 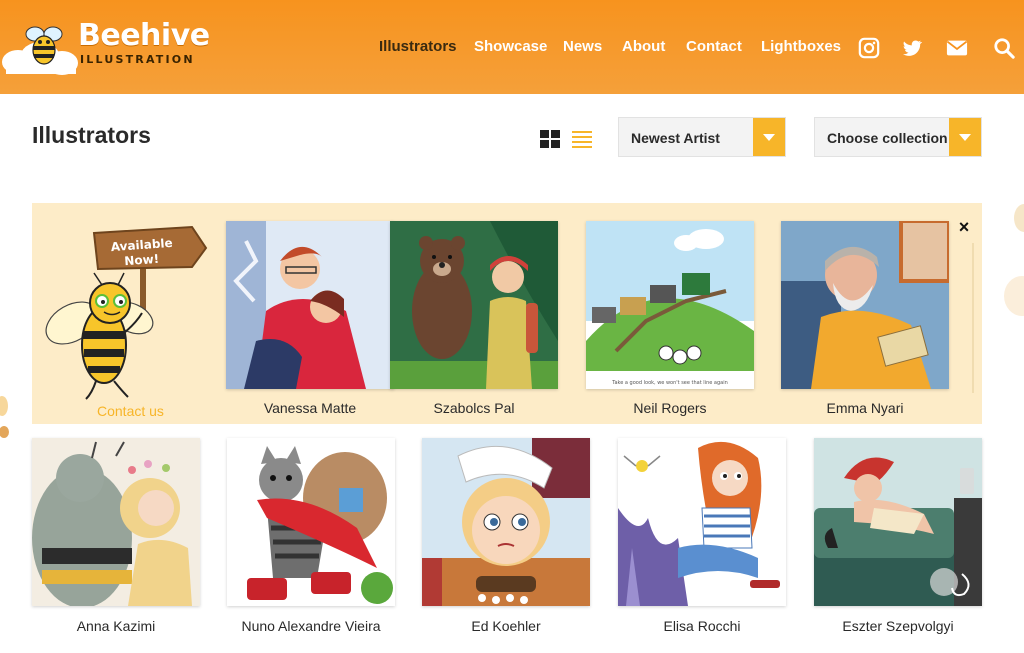 I want to click on nav-illustrators: Illustrators, so click(x=418, y=46).